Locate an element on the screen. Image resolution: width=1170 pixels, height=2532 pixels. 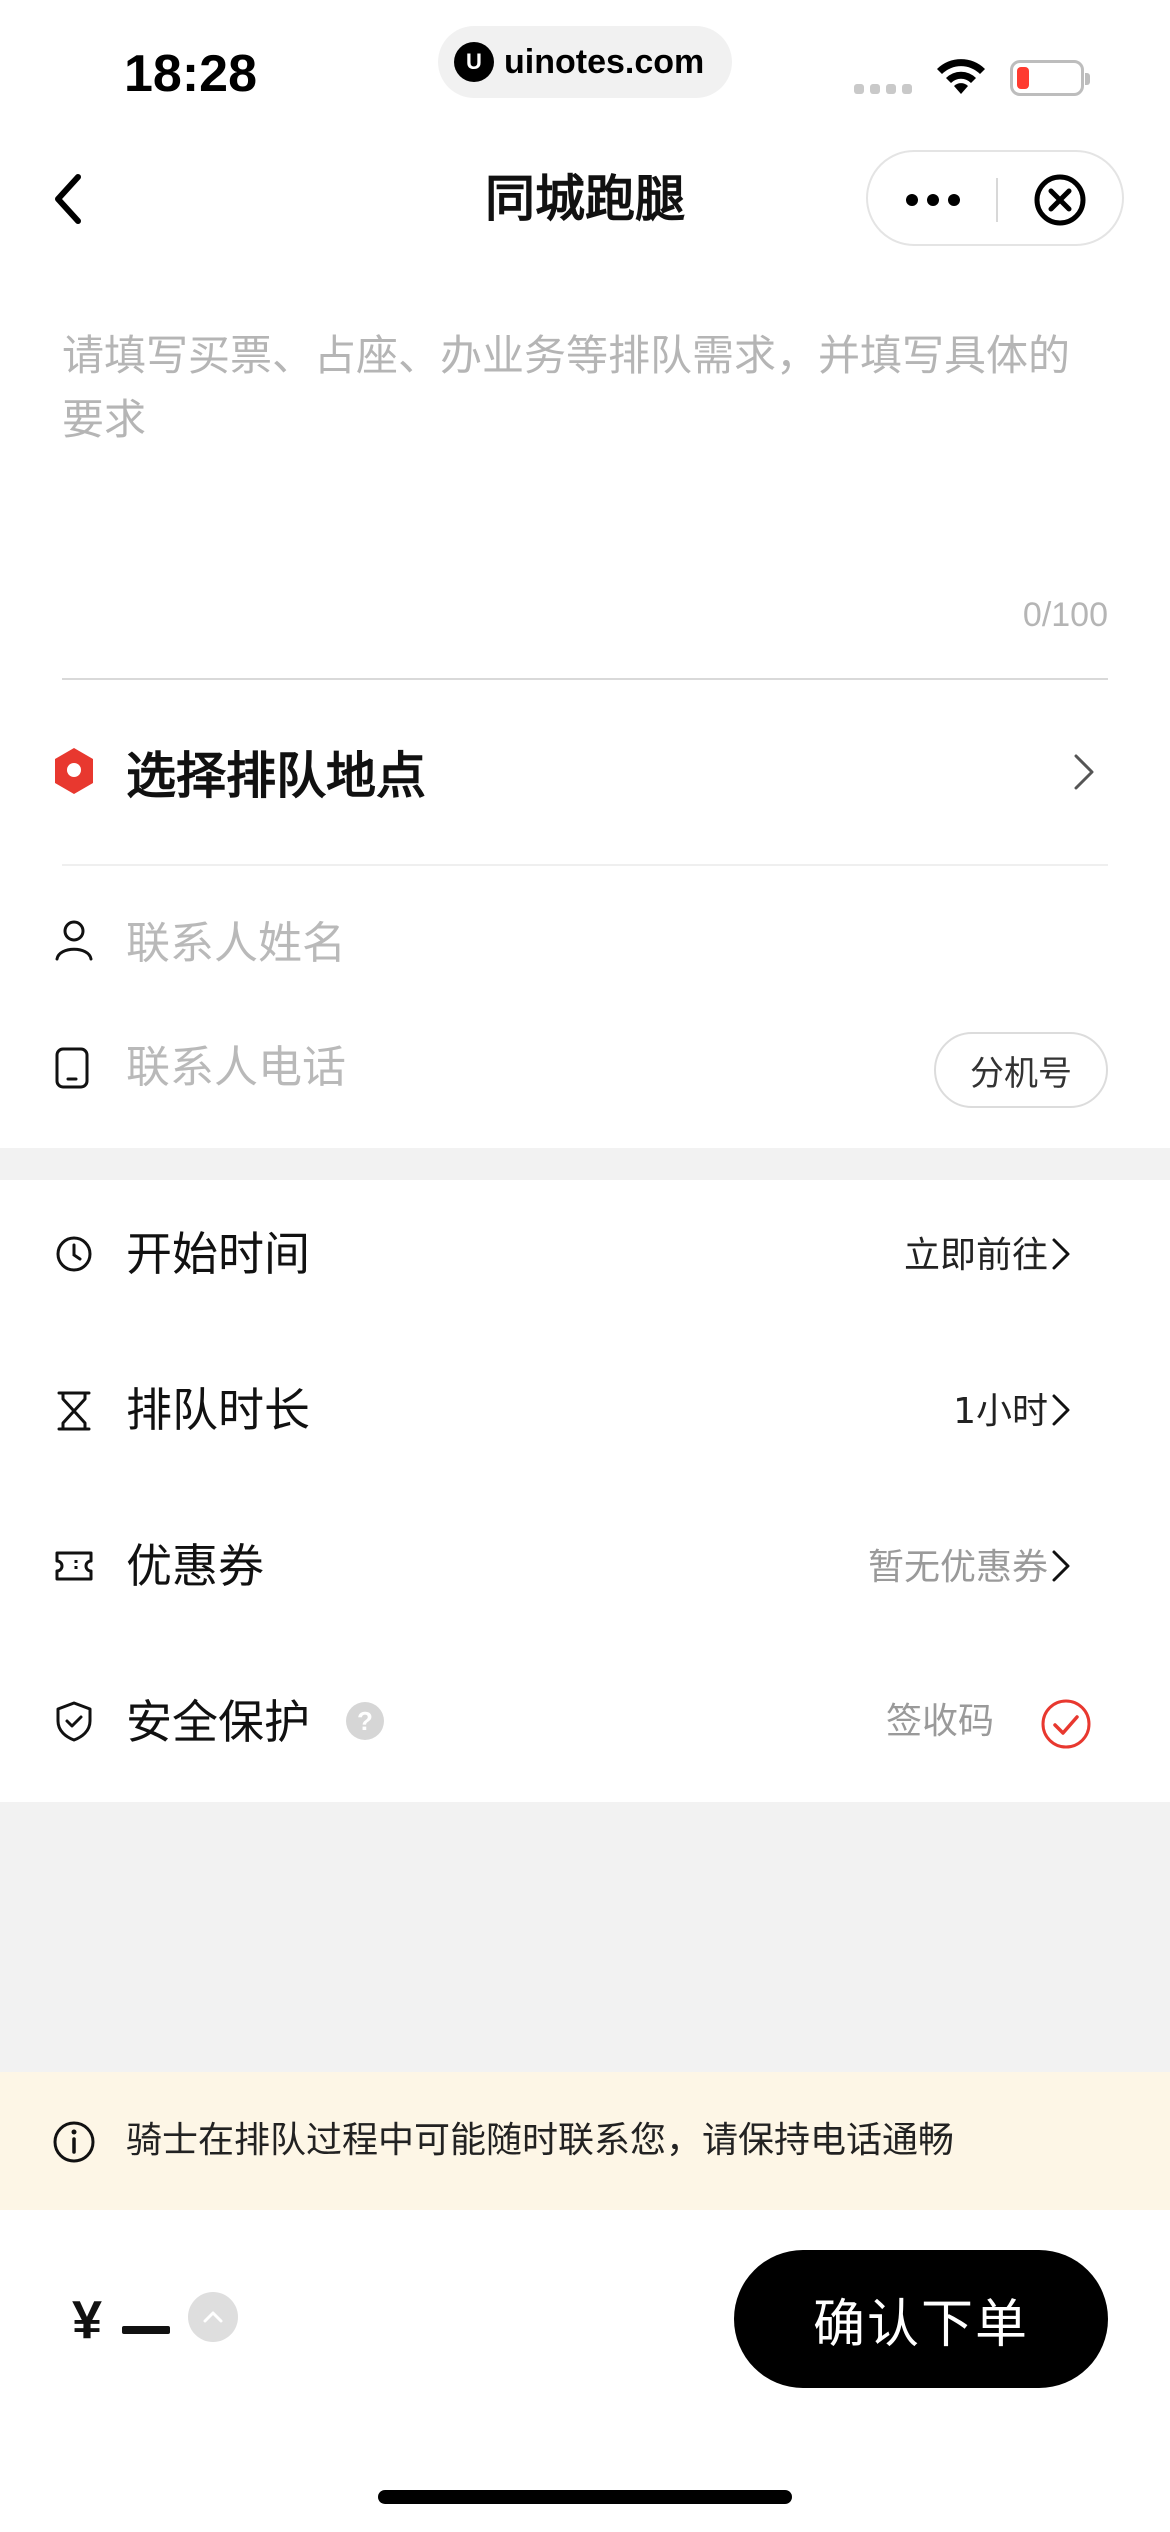
select-location-label: 选择排队地点 is located at coordinates (276, 776).